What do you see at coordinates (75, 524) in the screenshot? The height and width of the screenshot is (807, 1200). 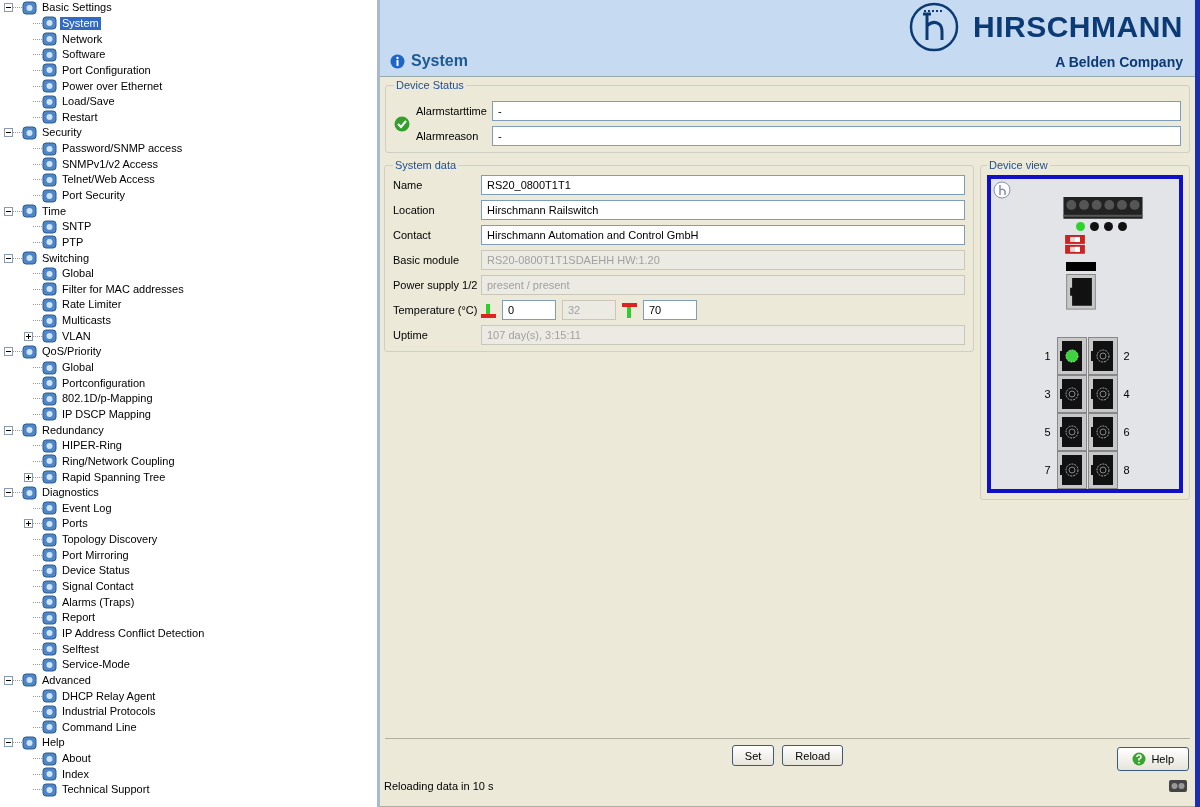 I see `tree-item: Ports` at bounding box center [75, 524].